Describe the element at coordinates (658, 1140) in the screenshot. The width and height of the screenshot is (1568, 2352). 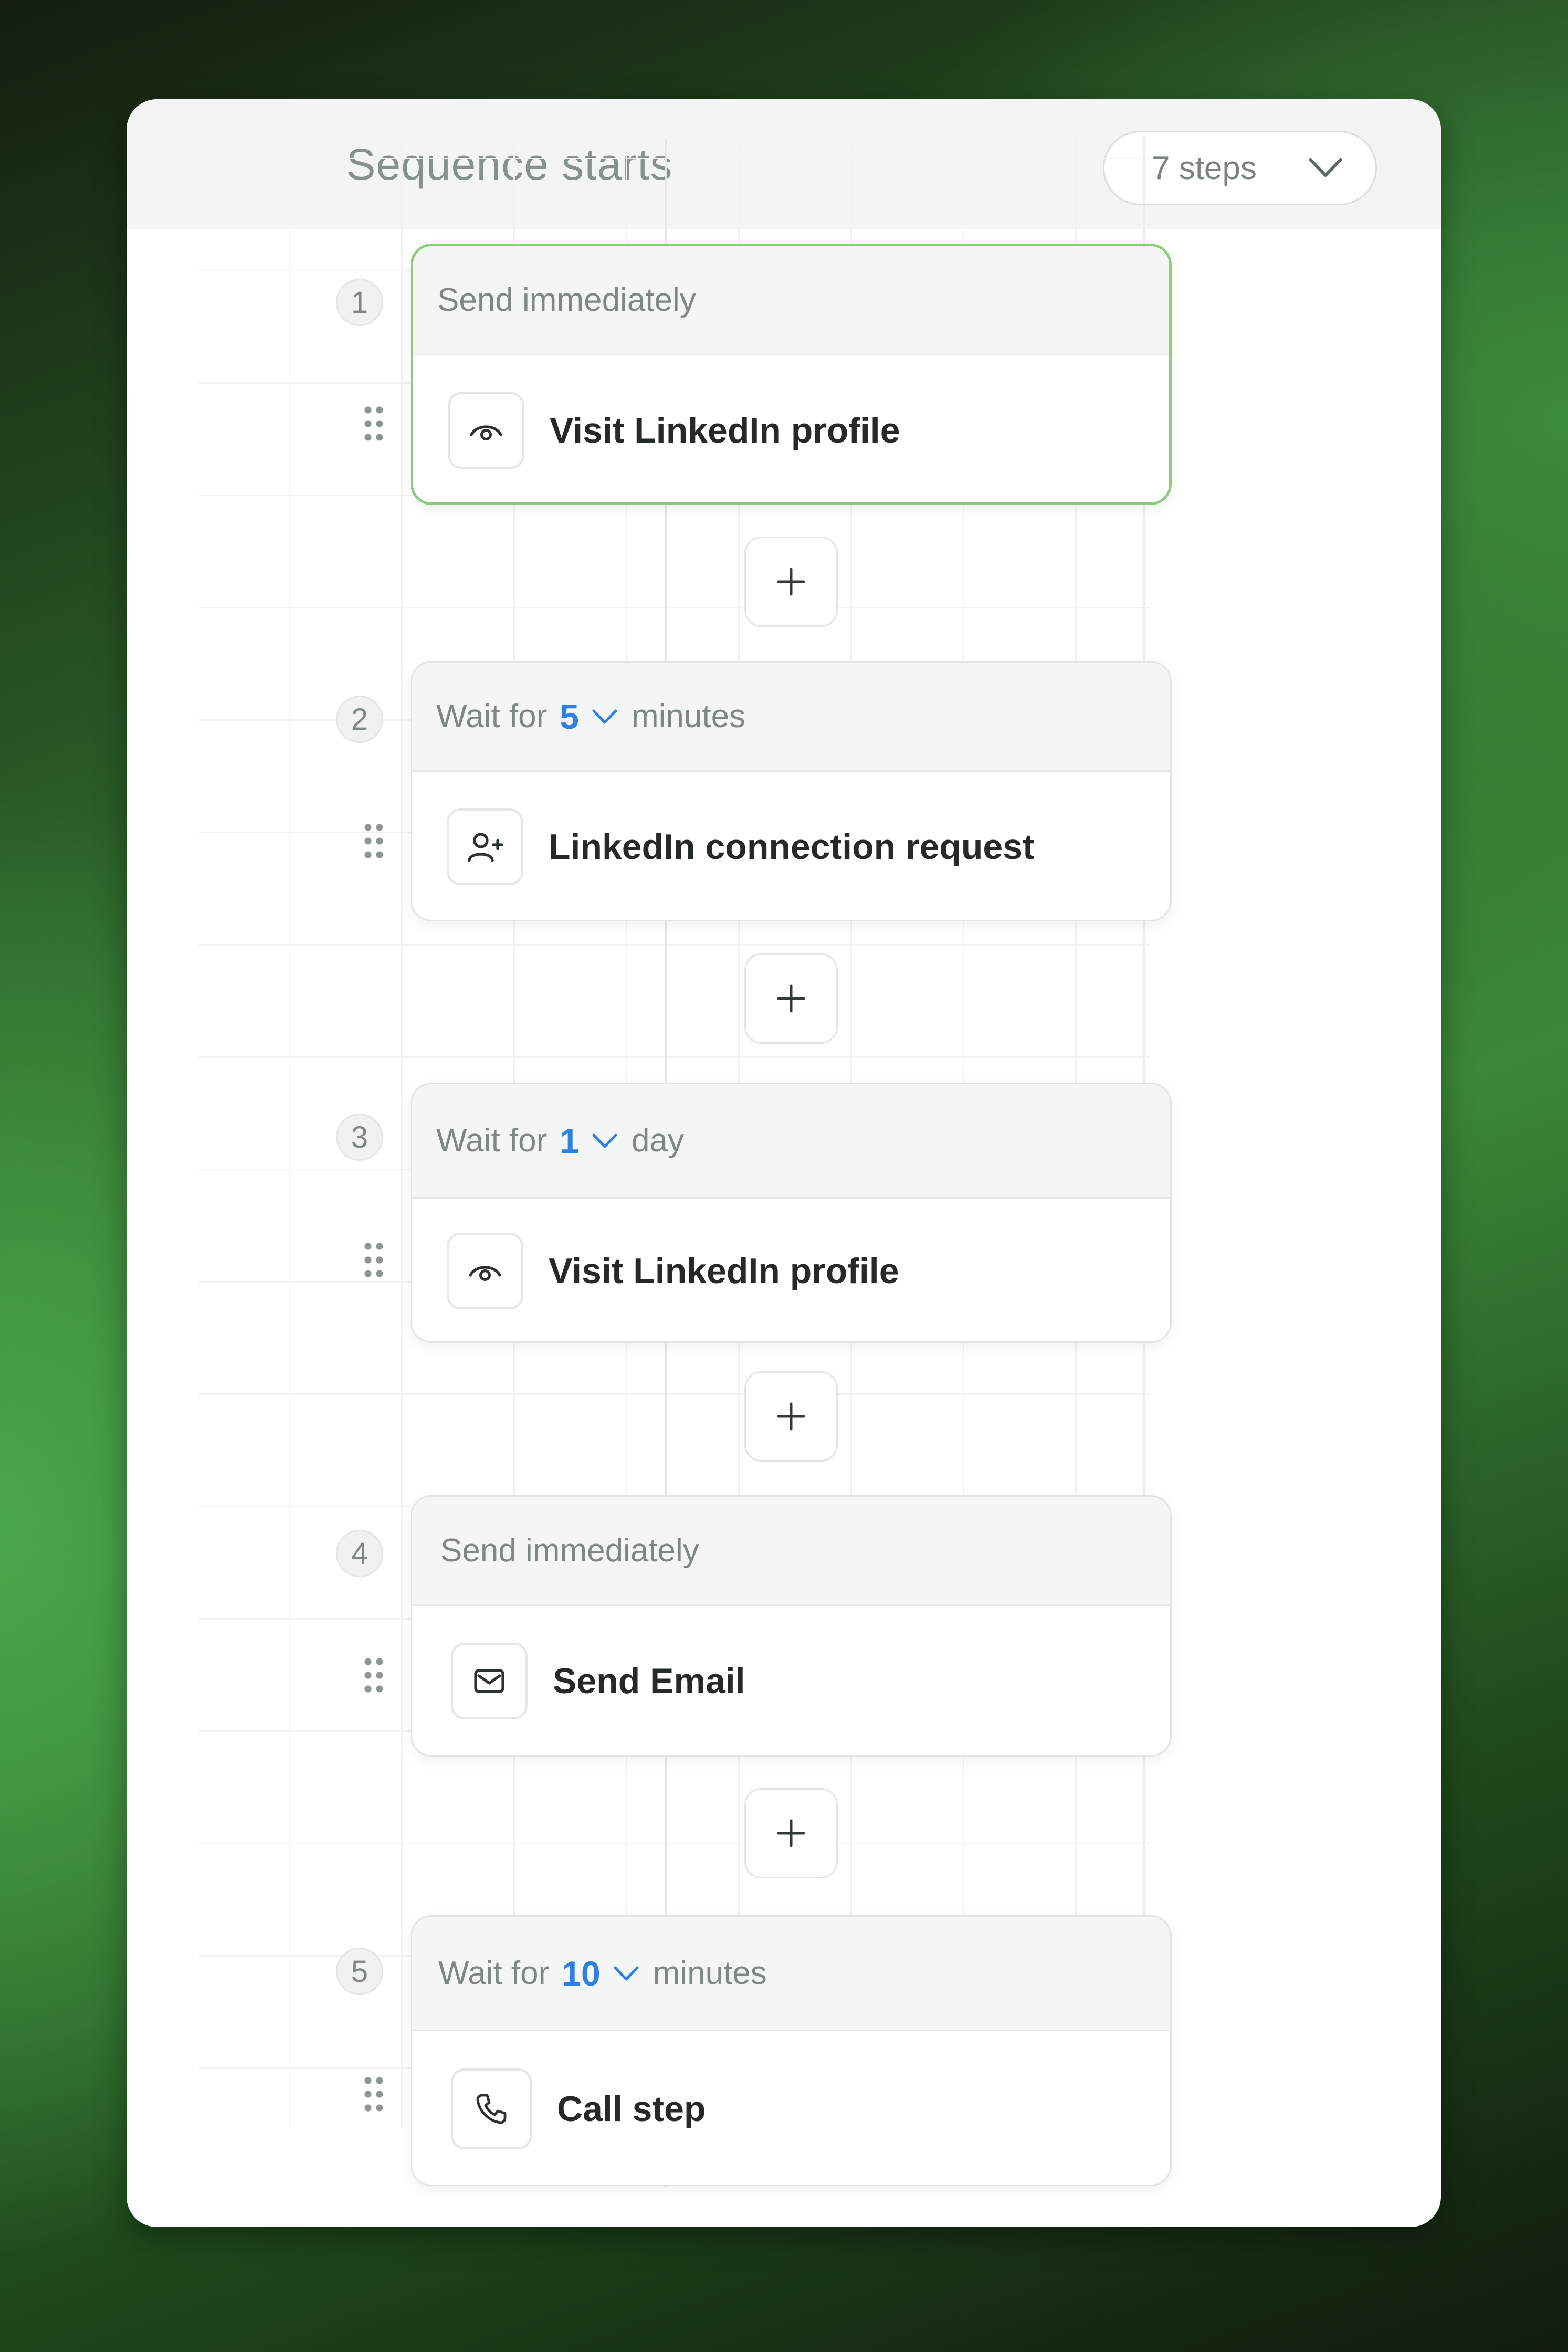
I see `timing-unit: day` at that location.